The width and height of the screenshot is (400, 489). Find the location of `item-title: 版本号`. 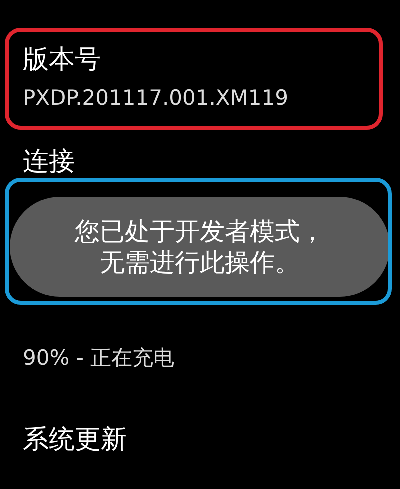

item-title: 版本号 is located at coordinates (62, 60).